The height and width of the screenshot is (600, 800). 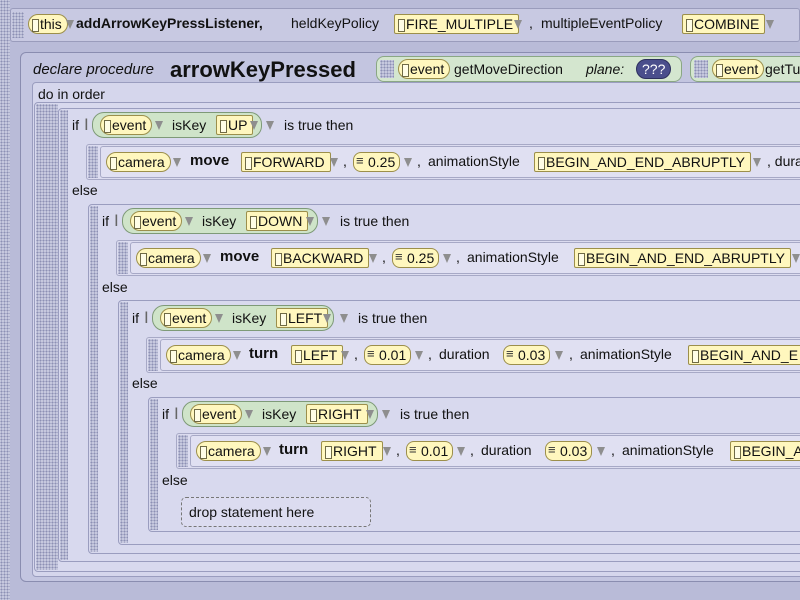 I want to click on then-body-down-grip, so click(x=123, y=258).